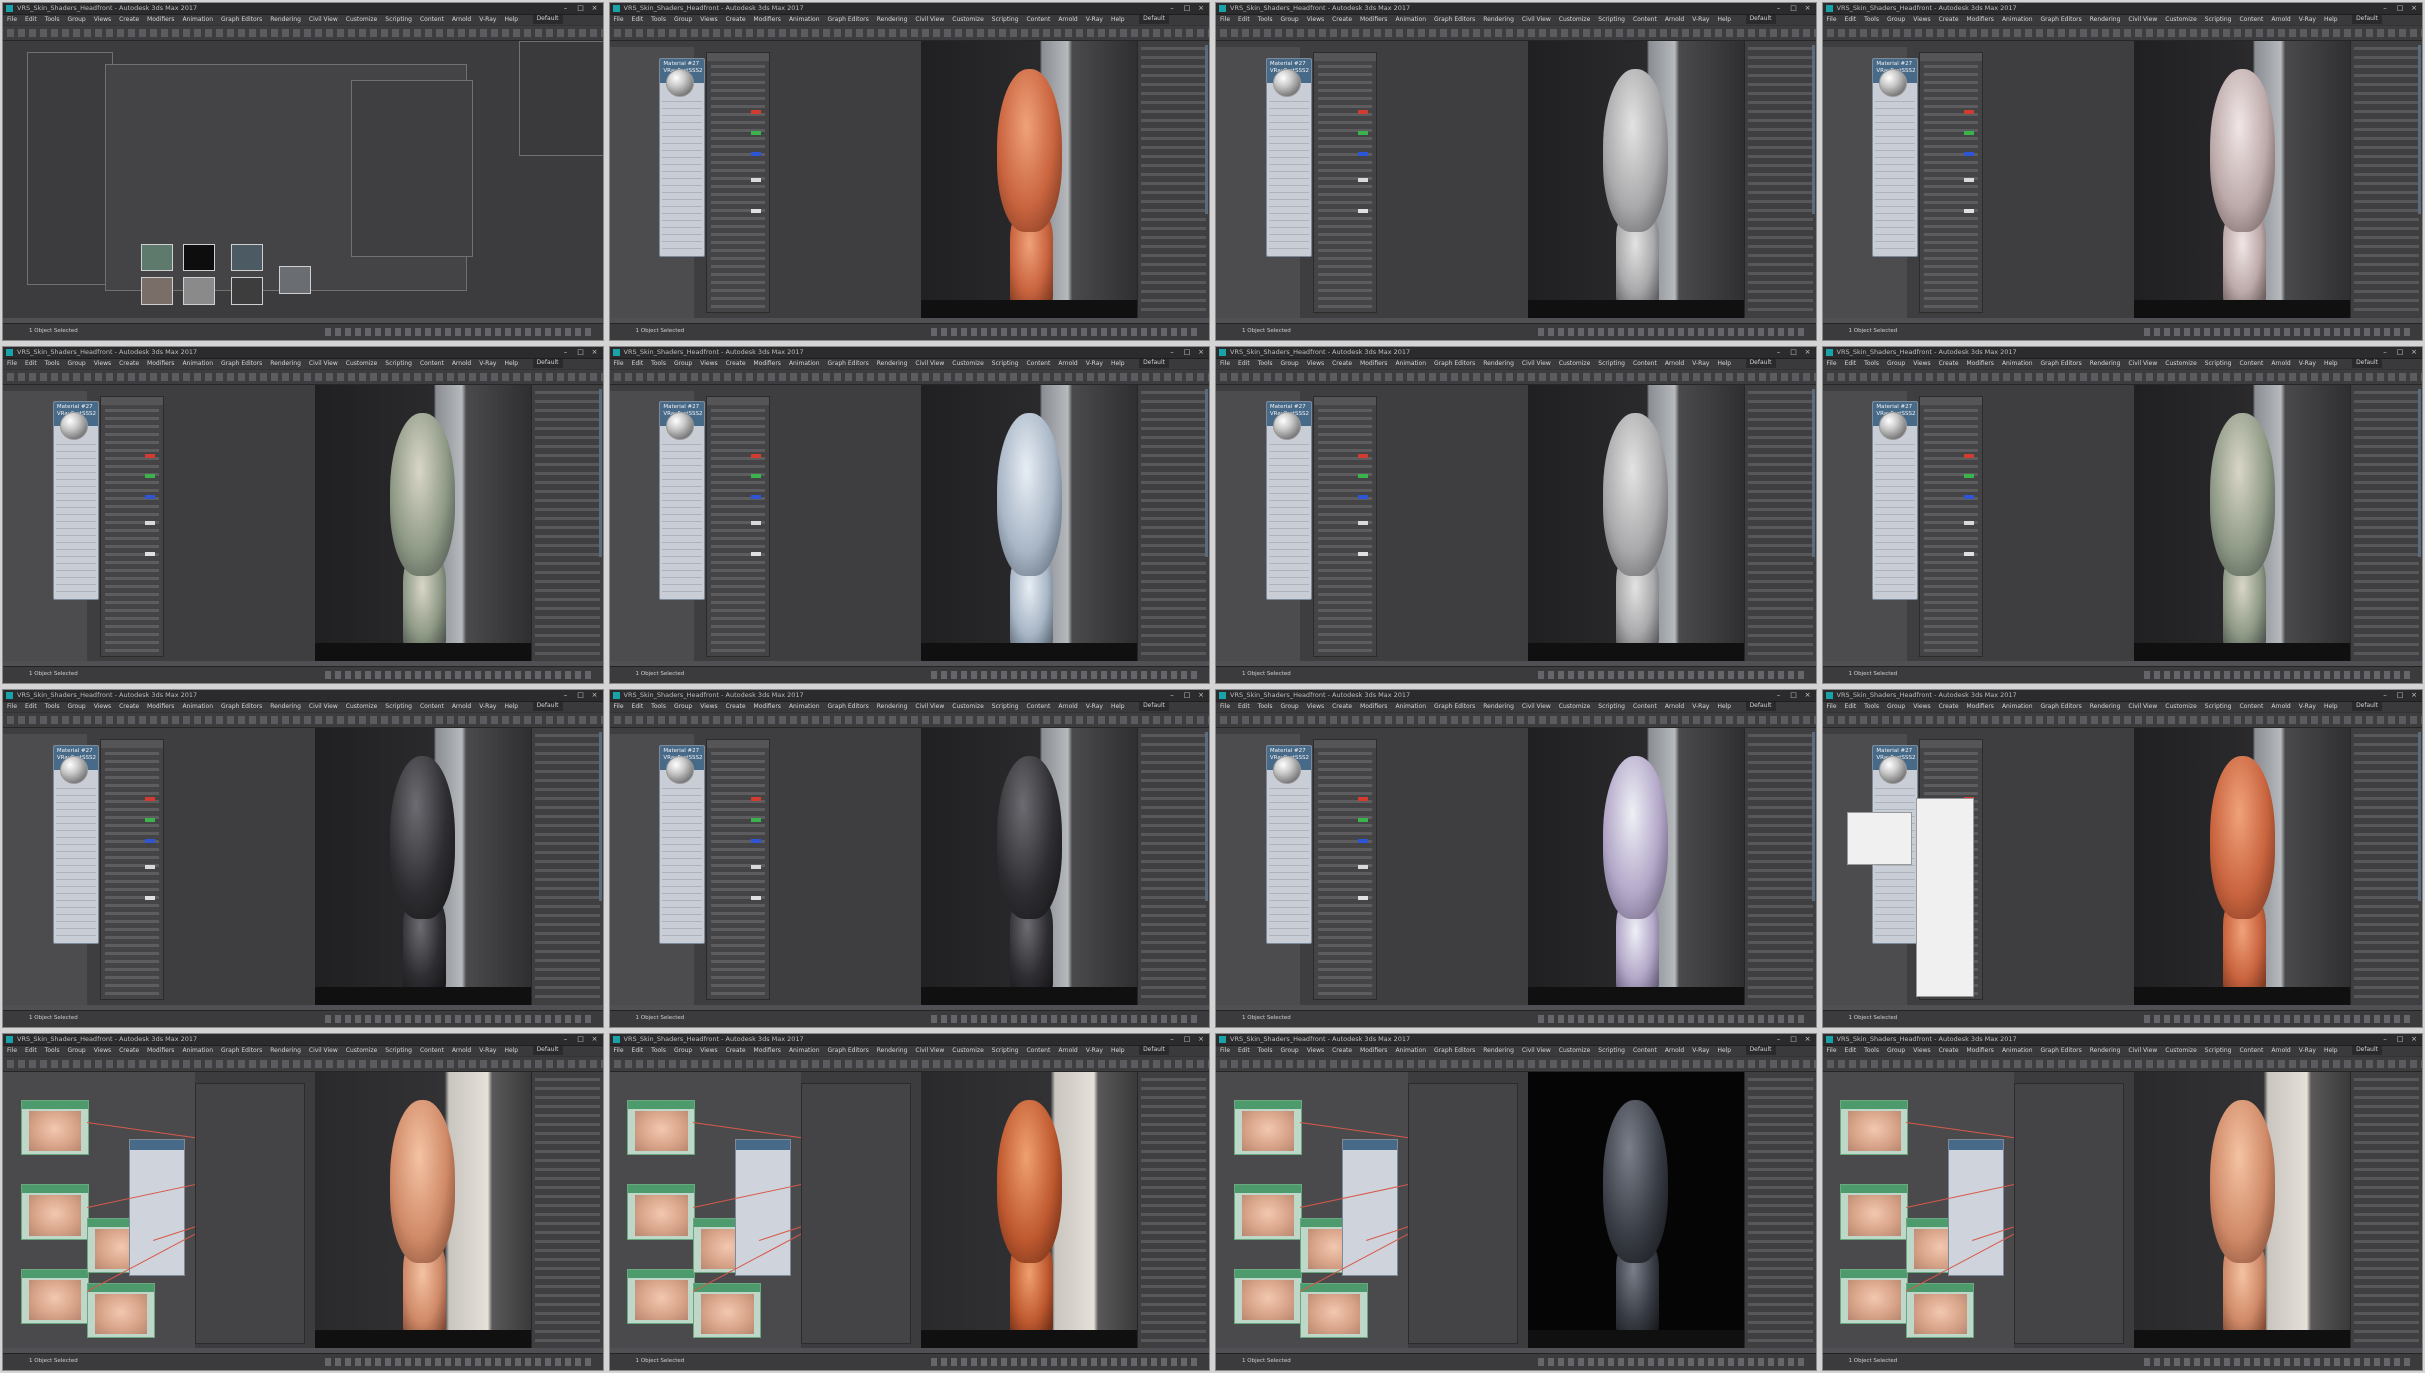 The width and height of the screenshot is (2425, 1373). What do you see at coordinates (129, 19) in the screenshot?
I see `menu-item: Create` at bounding box center [129, 19].